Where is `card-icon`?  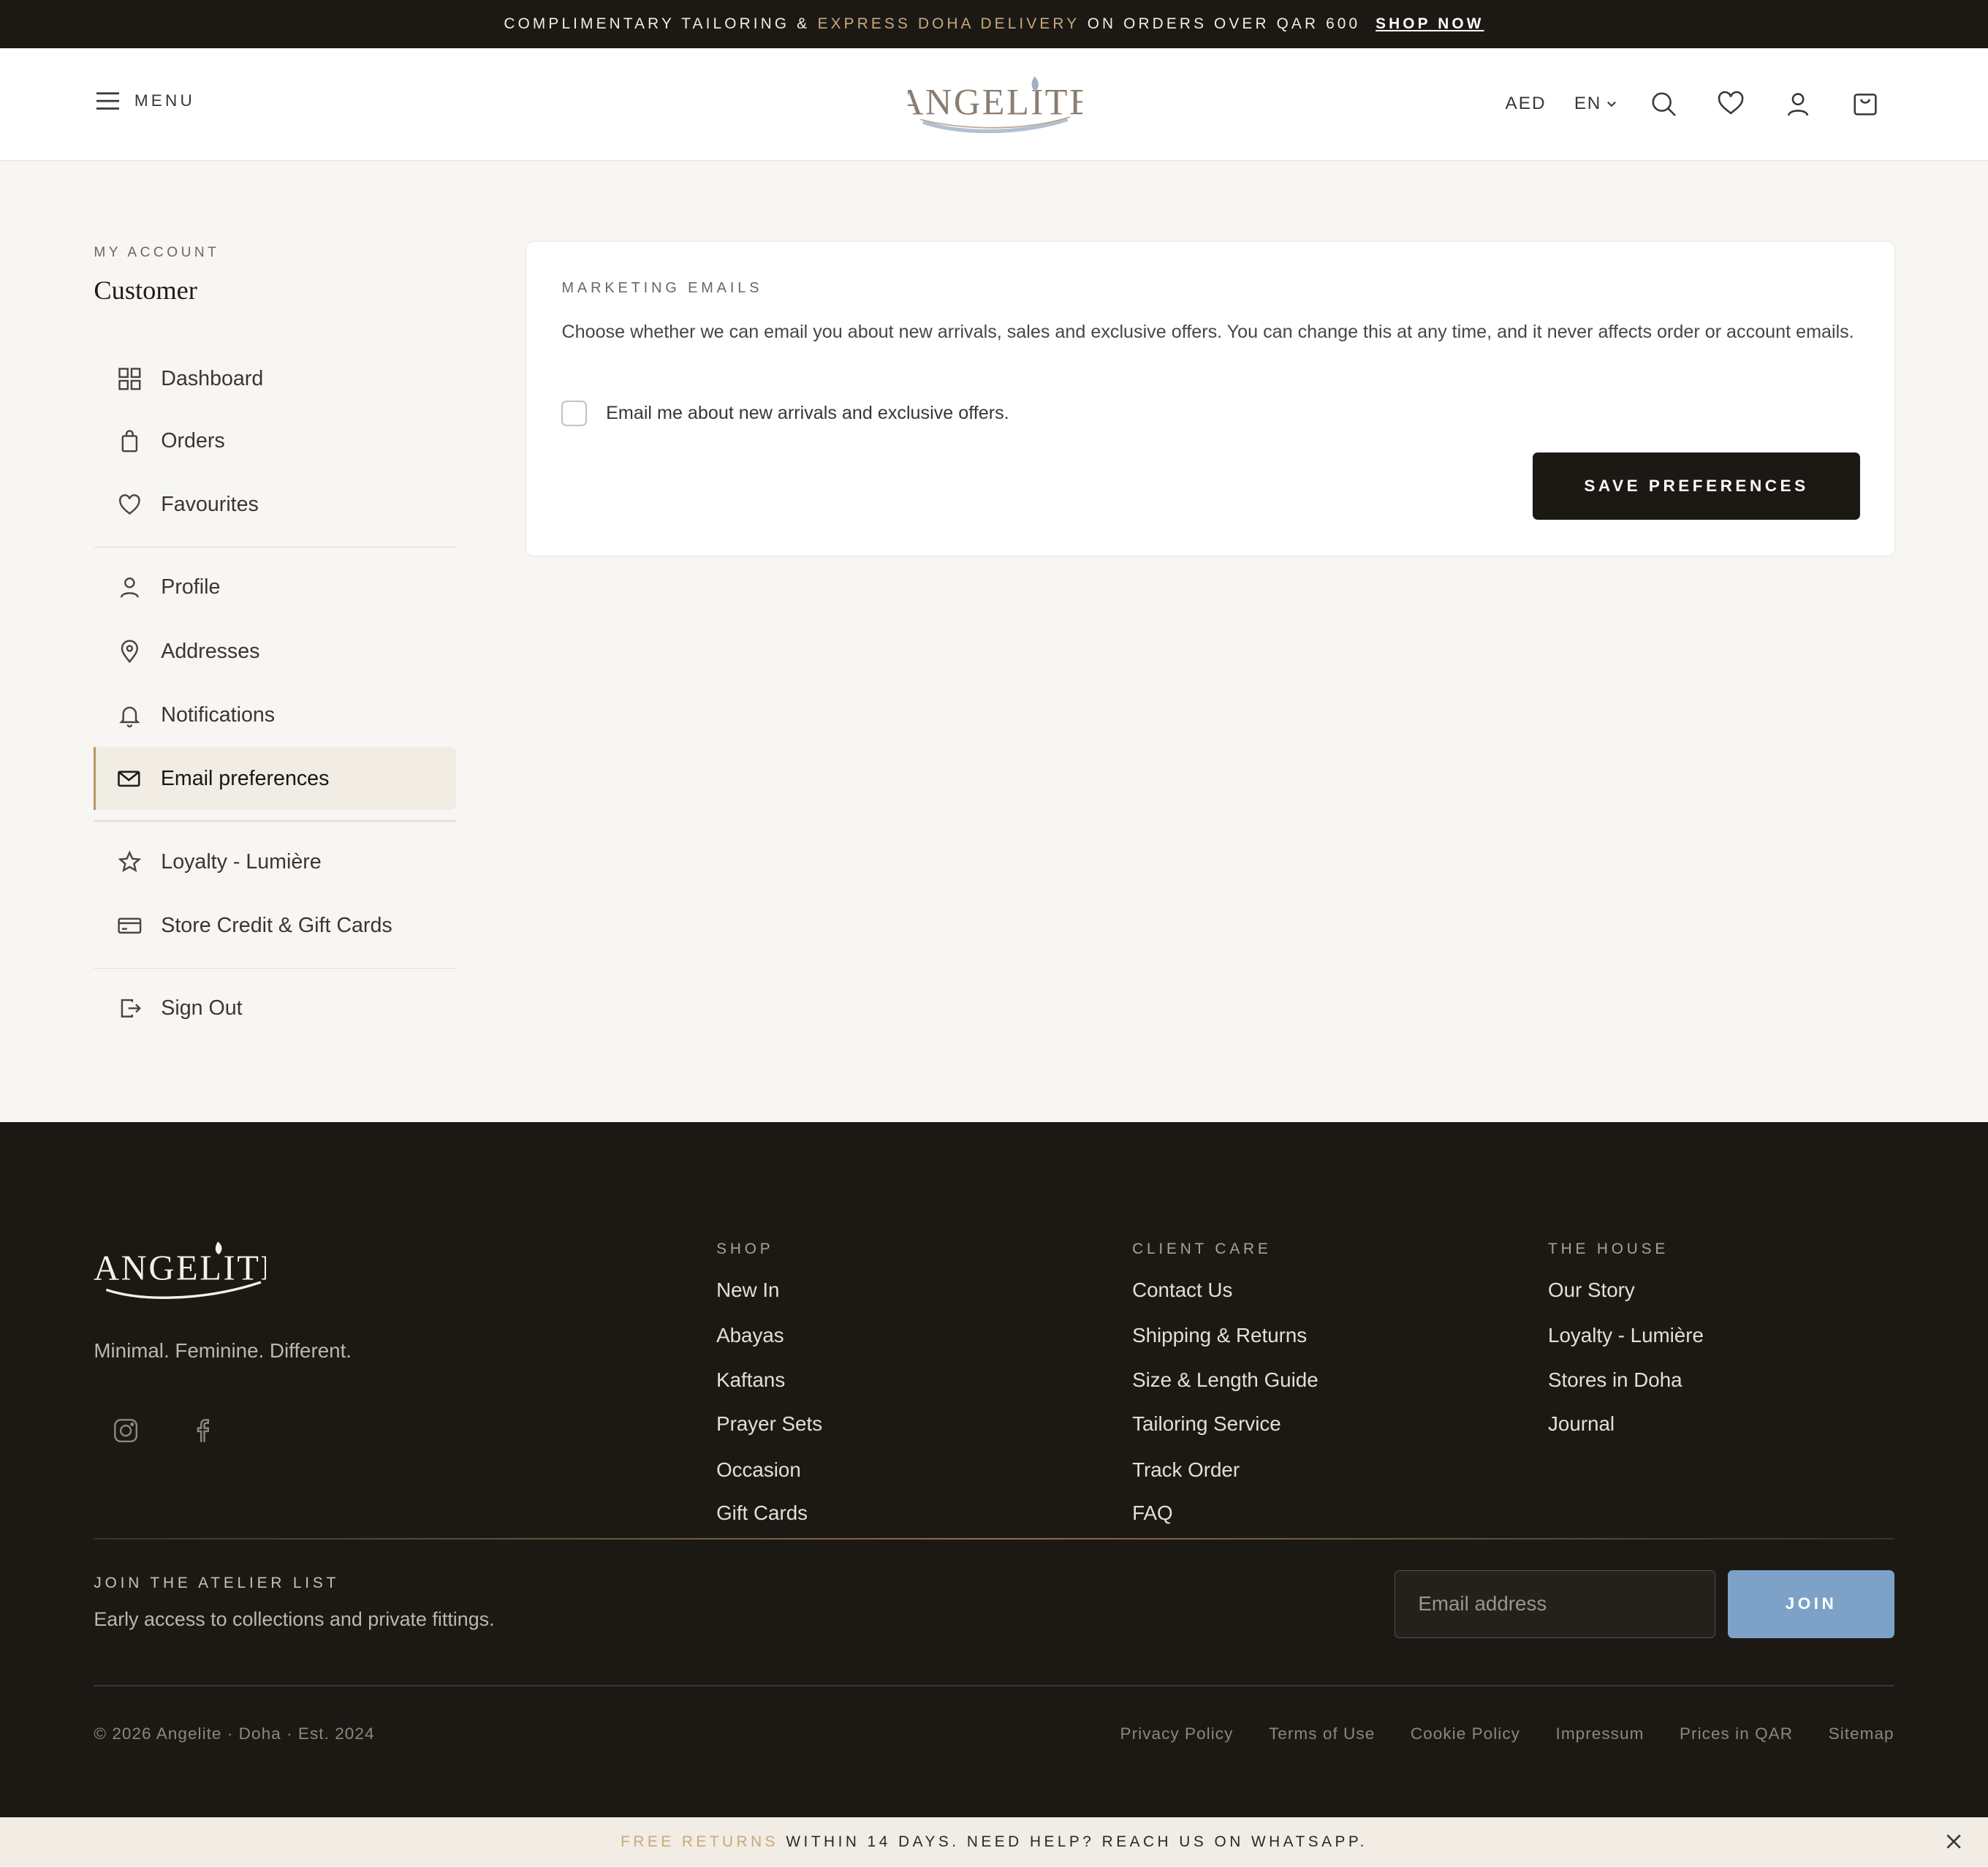
card-icon is located at coordinates (129, 925).